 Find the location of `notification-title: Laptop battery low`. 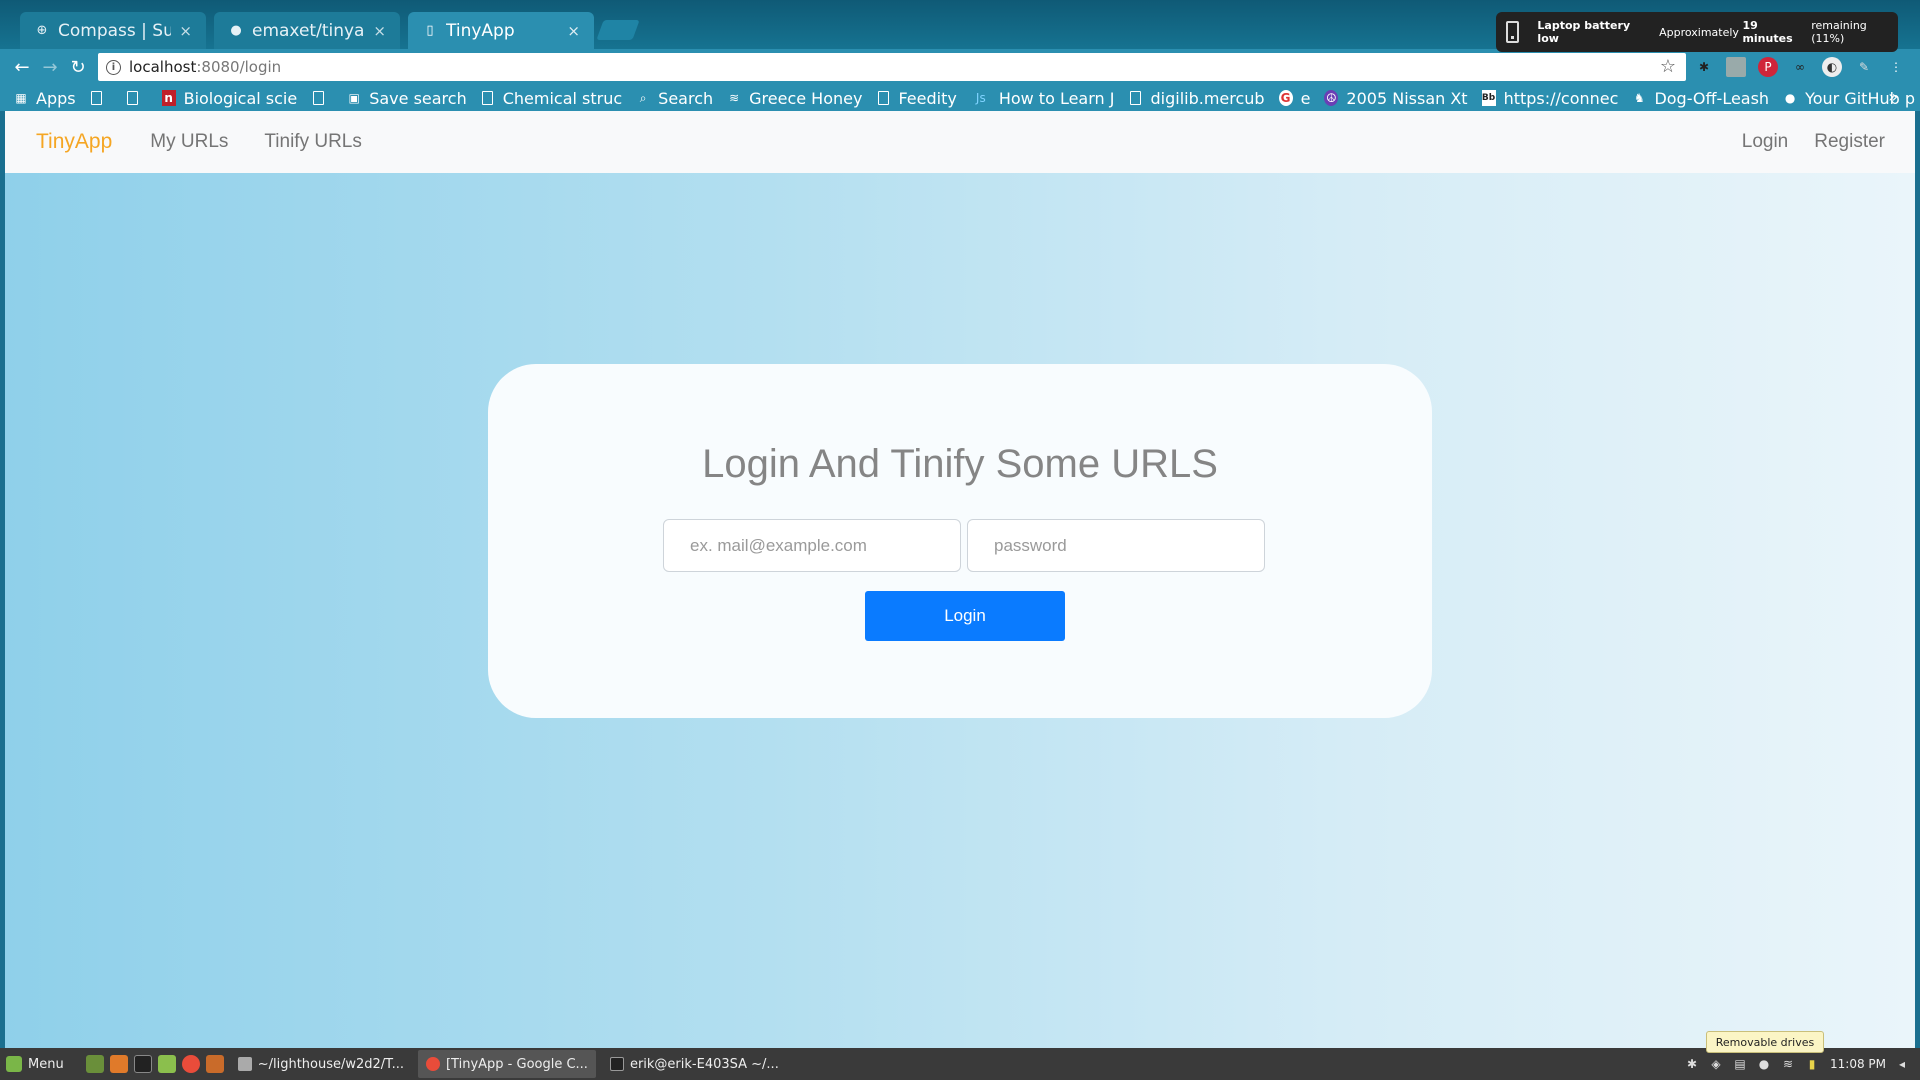

notification-title: Laptop battery low is located at coordinates (1584, 32).